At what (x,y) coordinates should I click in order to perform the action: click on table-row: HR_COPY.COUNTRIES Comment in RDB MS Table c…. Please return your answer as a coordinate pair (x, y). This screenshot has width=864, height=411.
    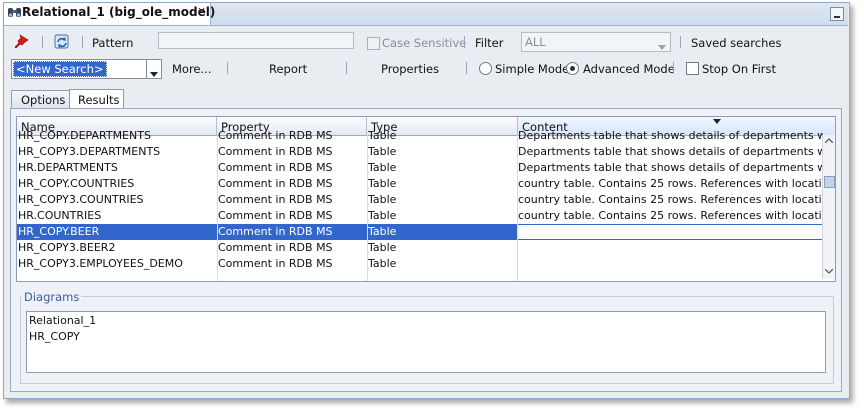
    Looking at the image, I should click on (420, 184).